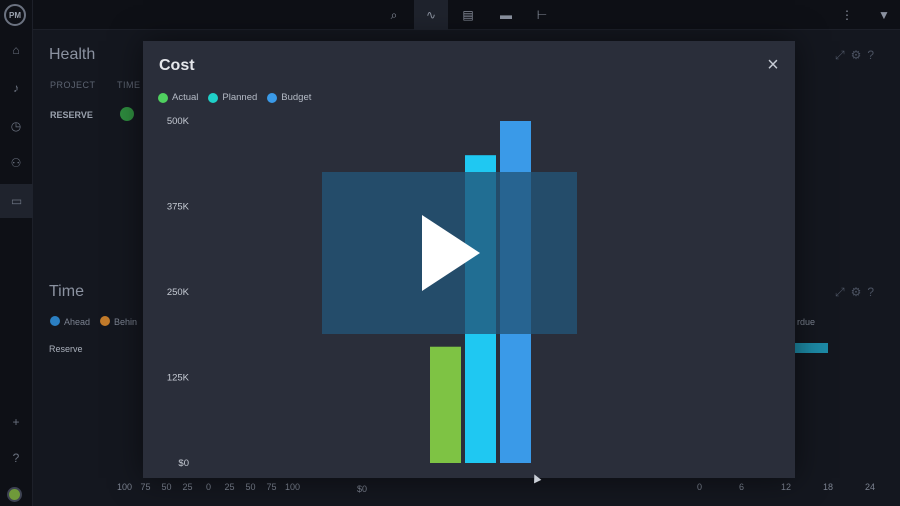  What do you see at coordinates (884, 15) in the screenshot?
I see `filter-icon: ▼` at bounding box center [884, 15].